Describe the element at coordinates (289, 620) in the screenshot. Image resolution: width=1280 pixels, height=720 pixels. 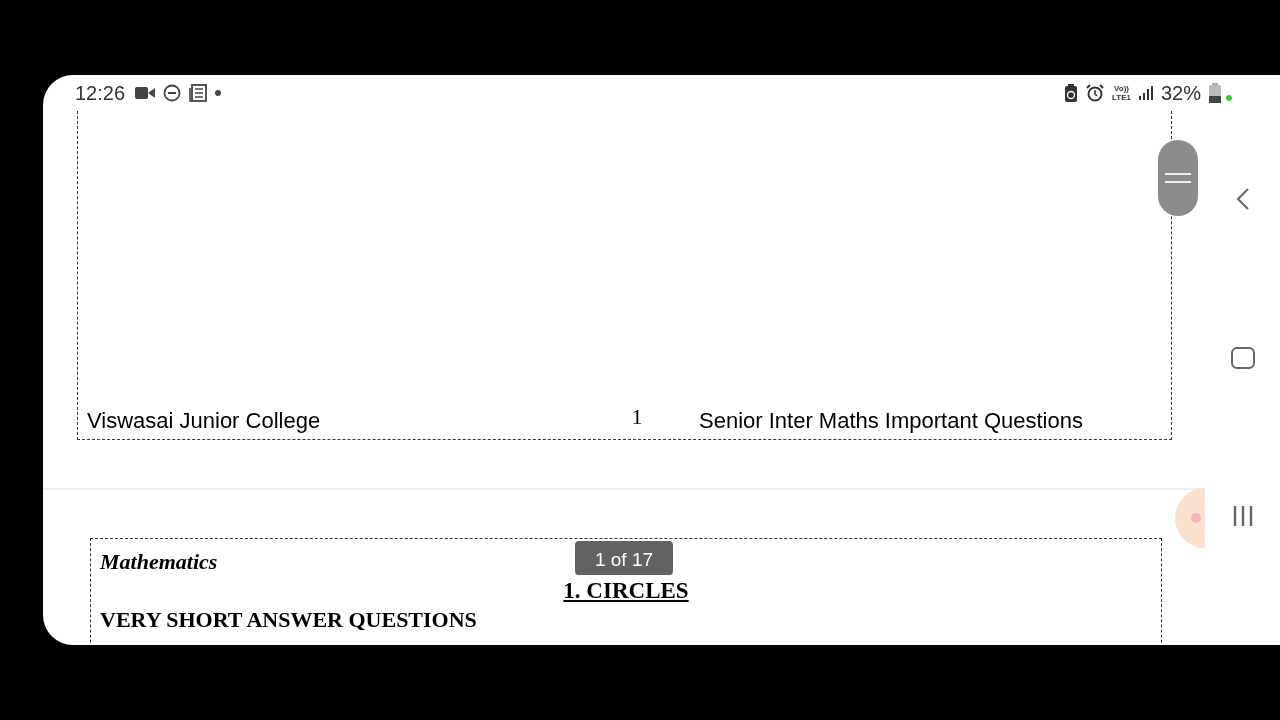
I see `section-heading: VERY SHORT ANSWER QUESTIONS` at that location.